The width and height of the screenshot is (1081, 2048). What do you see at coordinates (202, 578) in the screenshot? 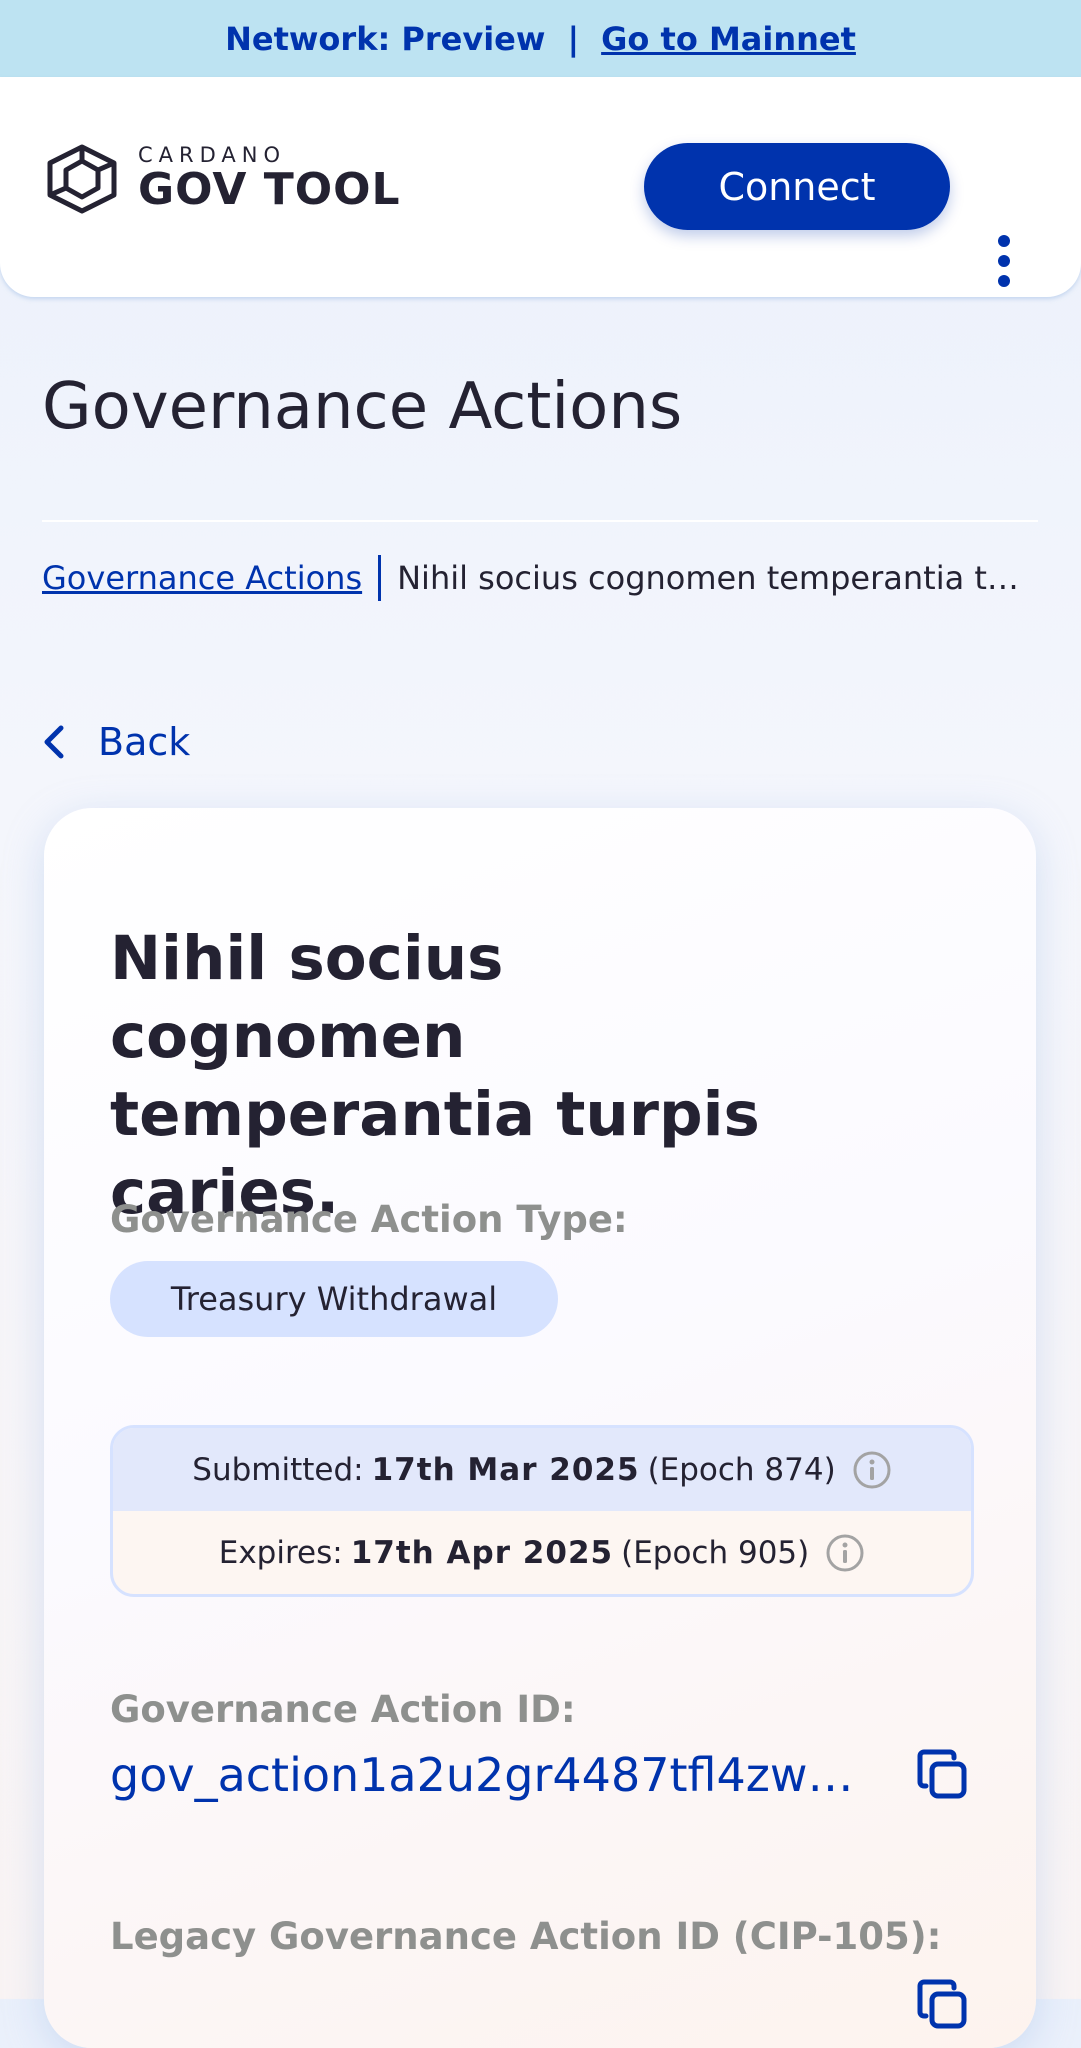
I see `breadcrumb-link-governance-actions: Governance Actions` at bounding box center [202, 578].